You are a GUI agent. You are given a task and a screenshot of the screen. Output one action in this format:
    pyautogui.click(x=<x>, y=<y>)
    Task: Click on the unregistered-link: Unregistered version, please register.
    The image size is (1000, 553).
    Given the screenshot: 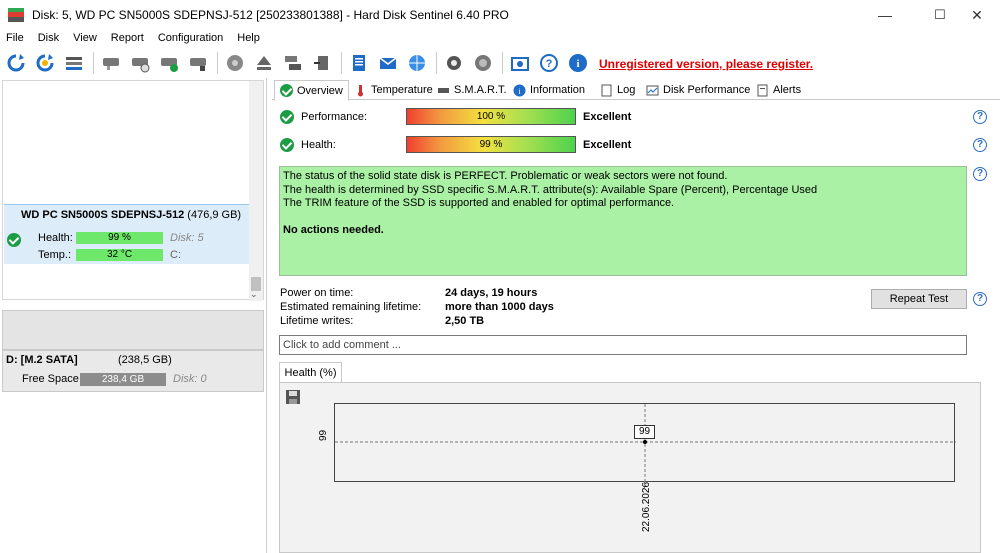 What is the action you would take?
    pyautogui.click(x=706, y=64)
    